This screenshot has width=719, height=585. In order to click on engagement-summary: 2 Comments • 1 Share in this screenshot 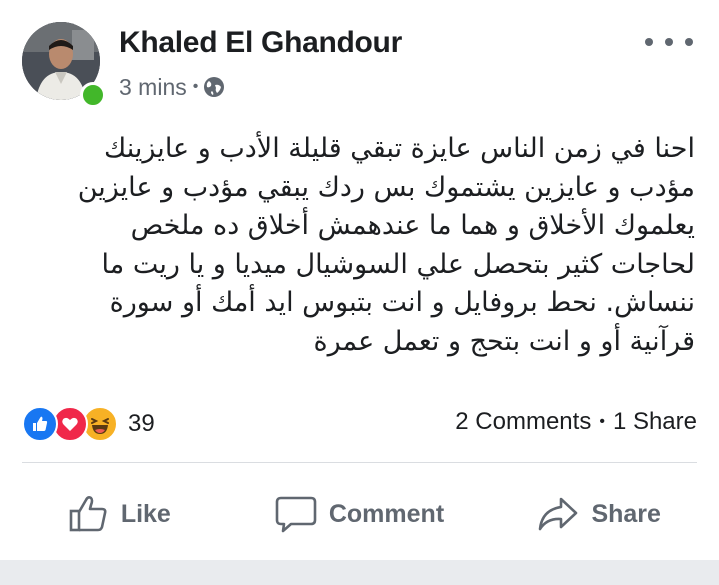, I will do `click(576, 422)`.